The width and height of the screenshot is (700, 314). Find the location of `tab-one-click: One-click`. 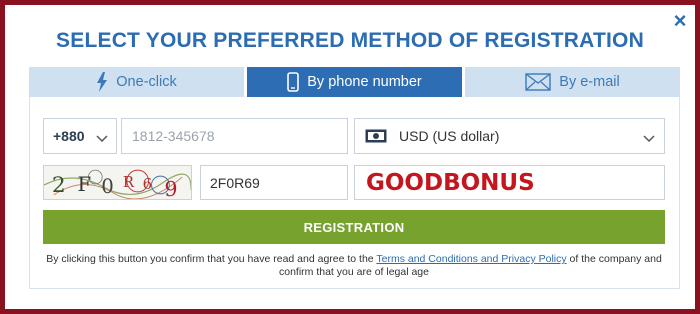

tab-one-click: One-click is located at coordinates (138, 82).